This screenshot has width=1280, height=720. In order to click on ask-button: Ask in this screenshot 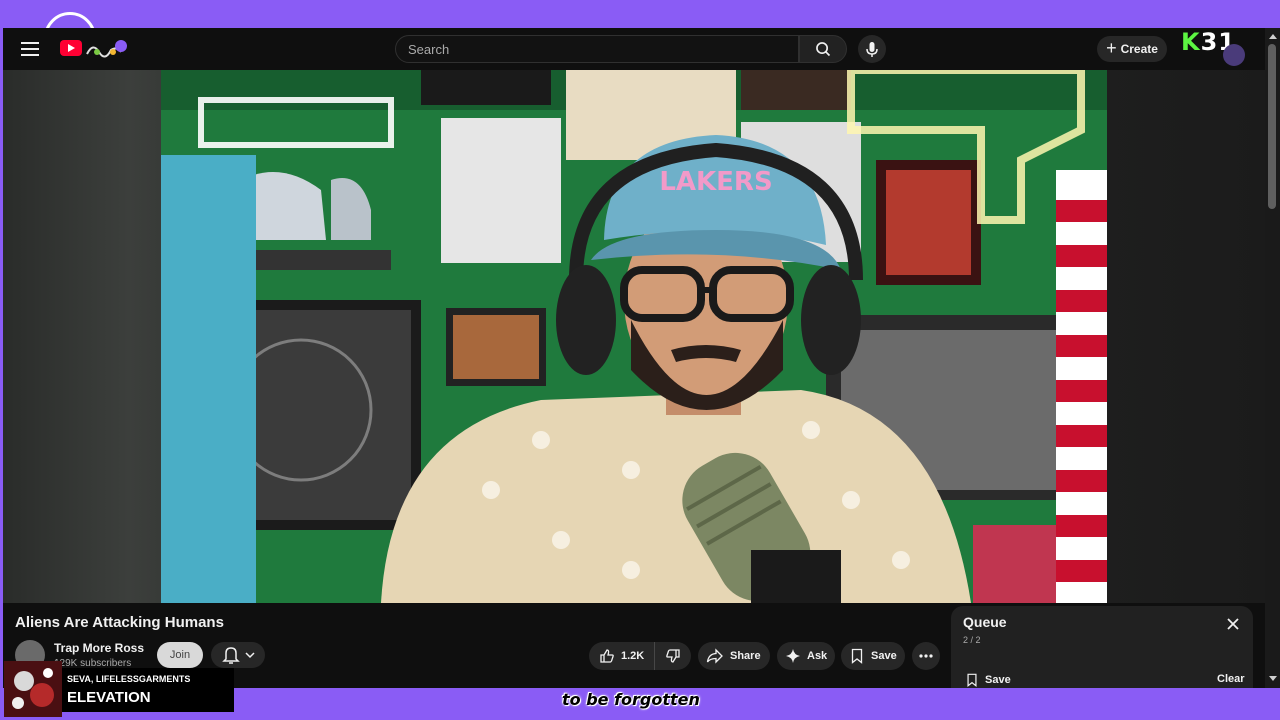, I will do `click(806, 656)`.